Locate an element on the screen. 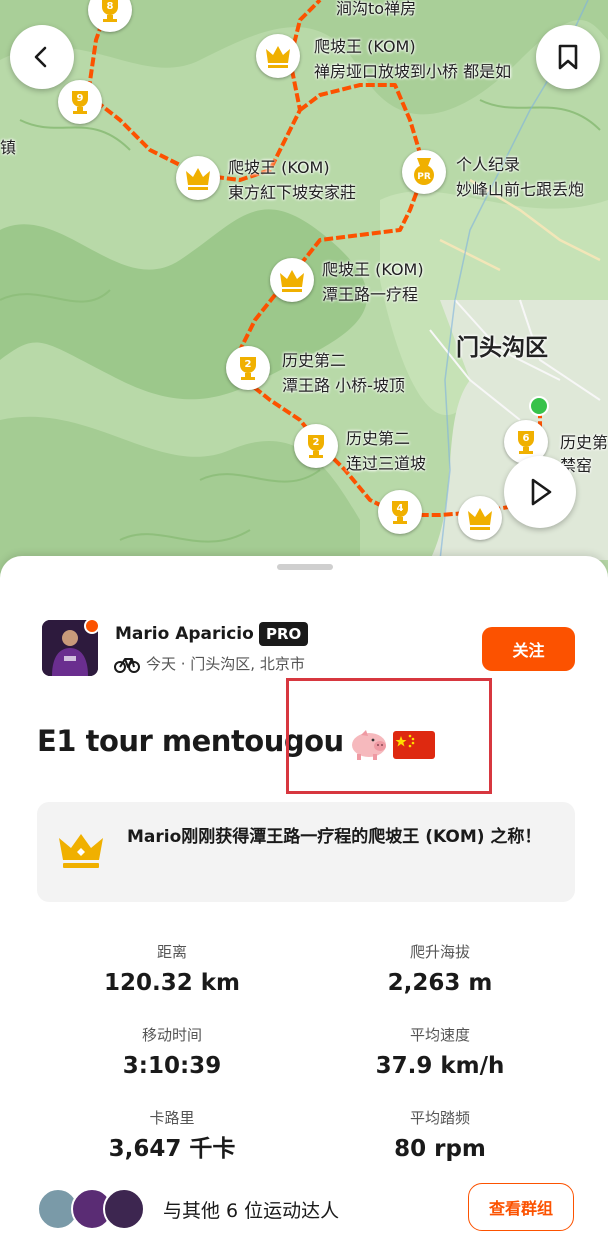 The height and width of the screenshot is (1248, 608). stat-label: 爬升海拔 is located at coordinates (439, 952).